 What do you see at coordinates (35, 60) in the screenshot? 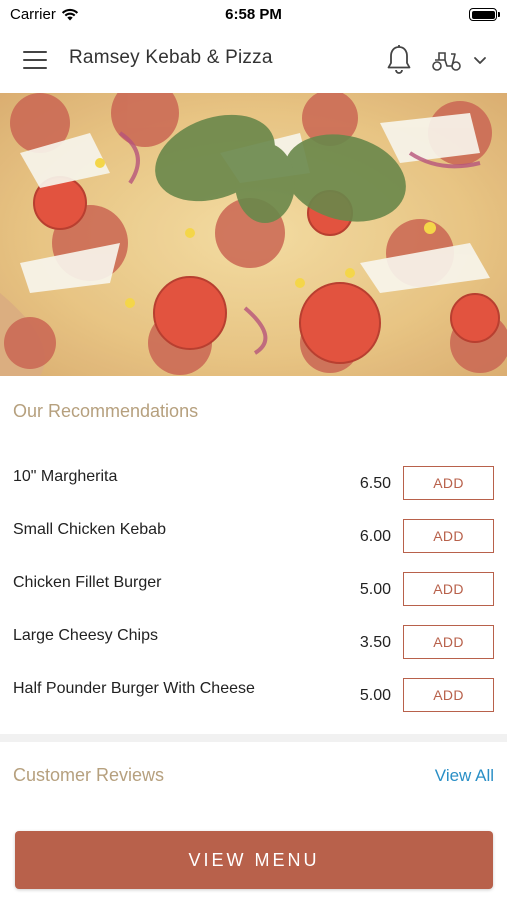
I see `menu-icon` at bounding box center [35, 60].